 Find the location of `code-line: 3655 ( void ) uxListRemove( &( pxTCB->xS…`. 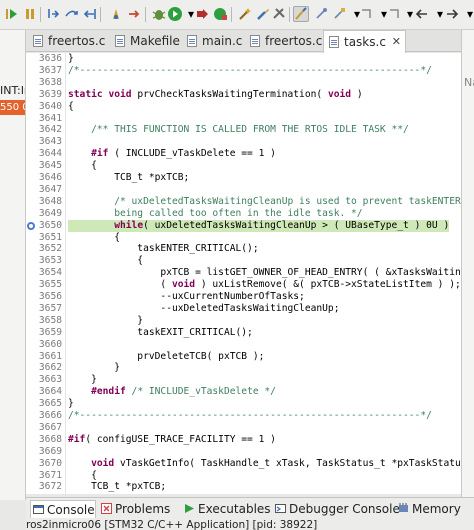

code-line: 3655 ( void ) uxListRemove( &( pxTCB->xS… is located at coordinates (243, 285).